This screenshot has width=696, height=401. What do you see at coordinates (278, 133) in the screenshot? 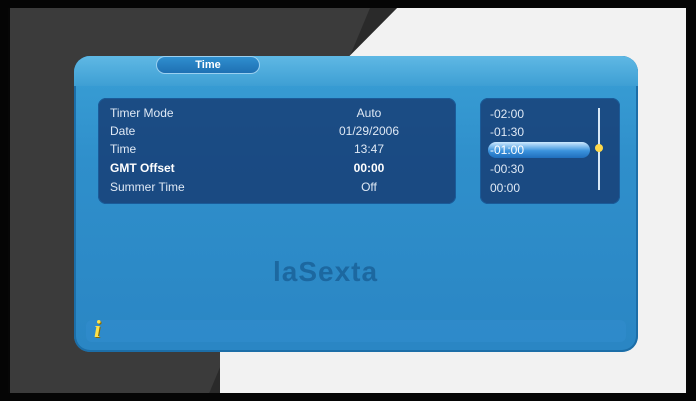
I see `setting-row-date: Date 01/29/2006` at bounding box center [278, 133].